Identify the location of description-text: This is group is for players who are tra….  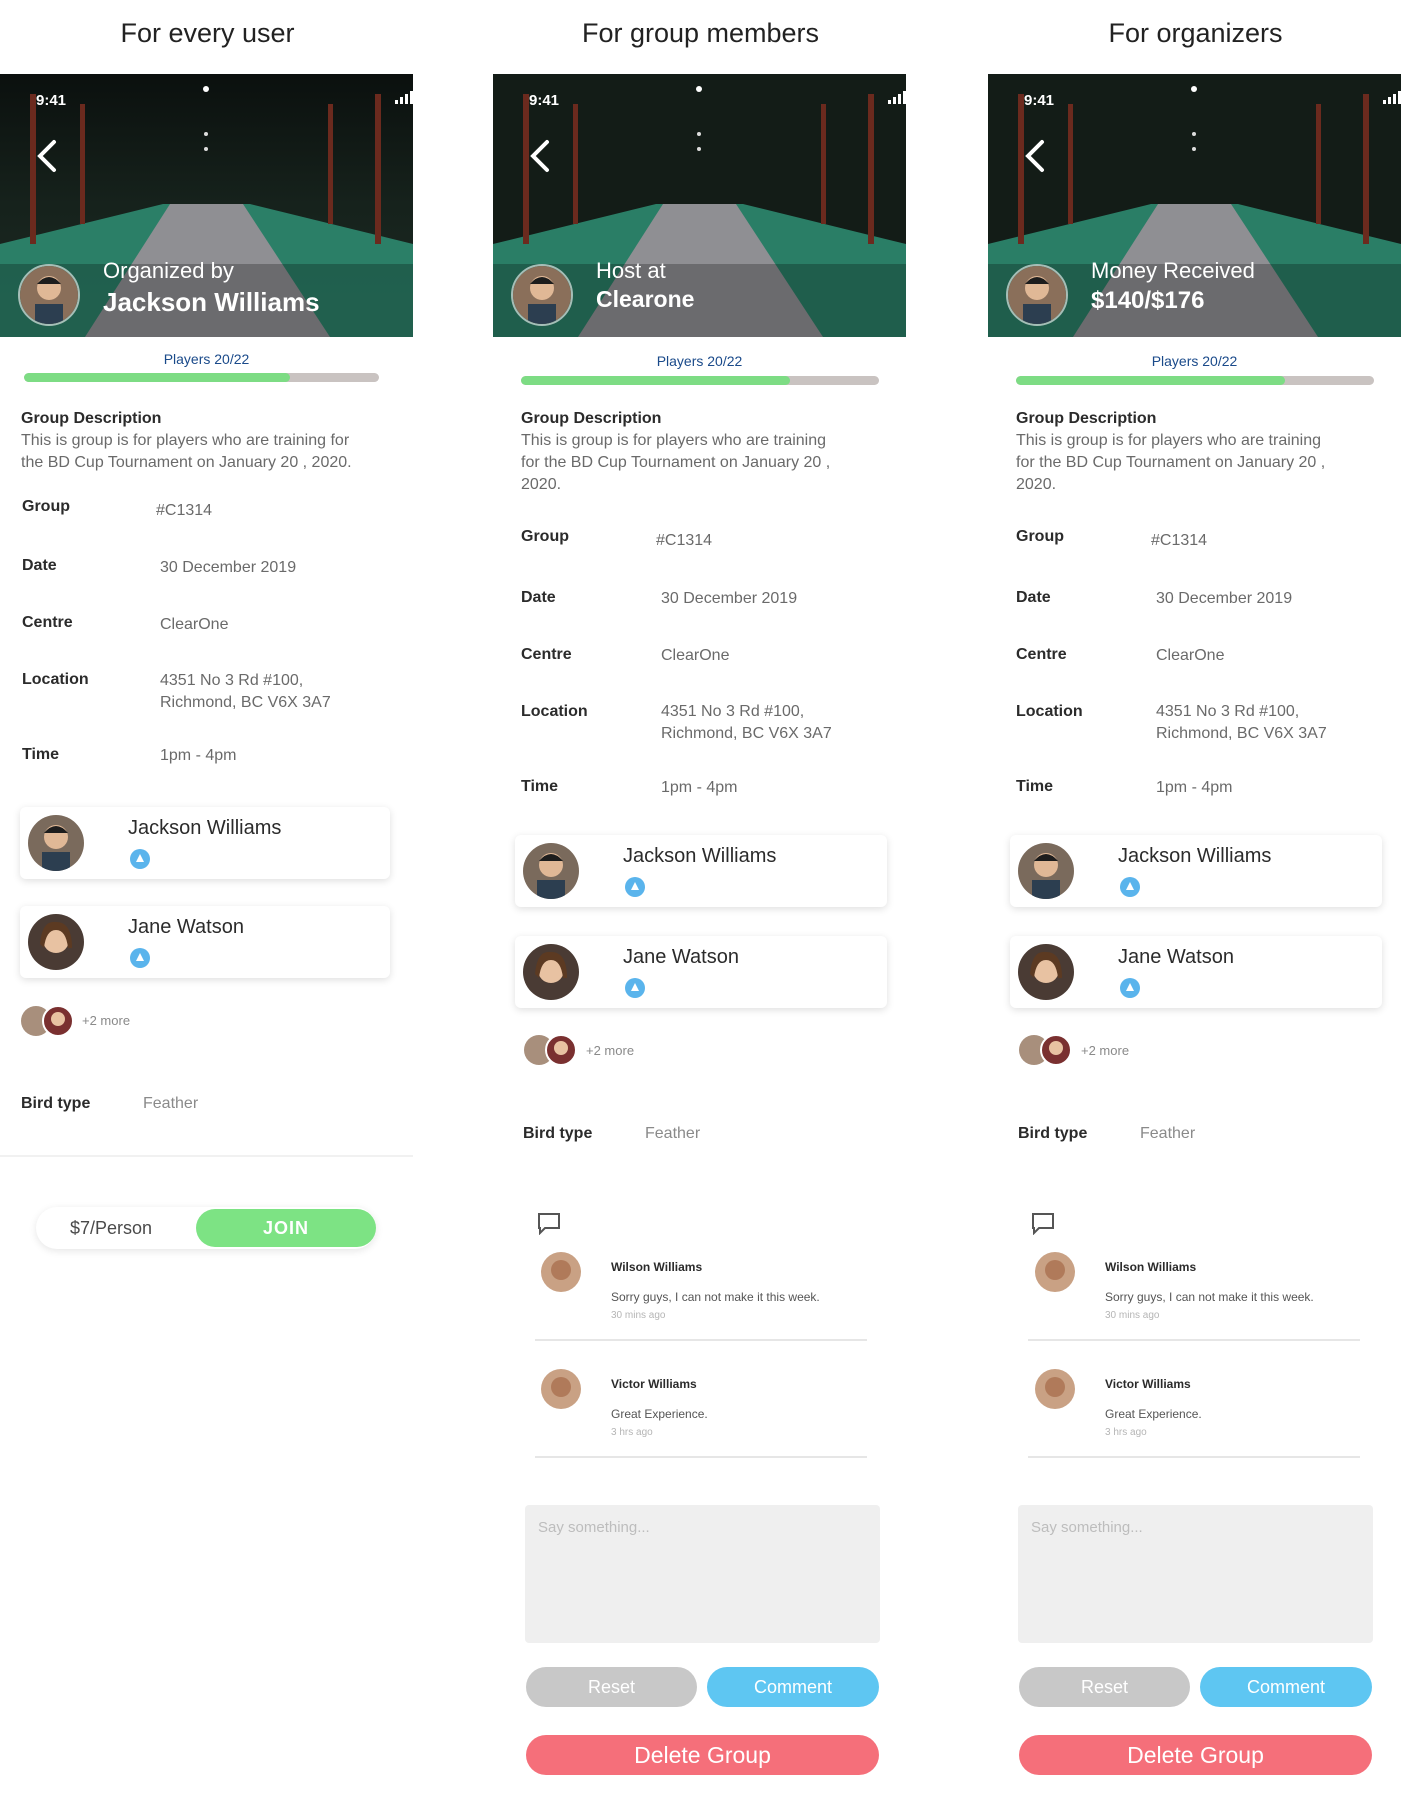
(675, 463).